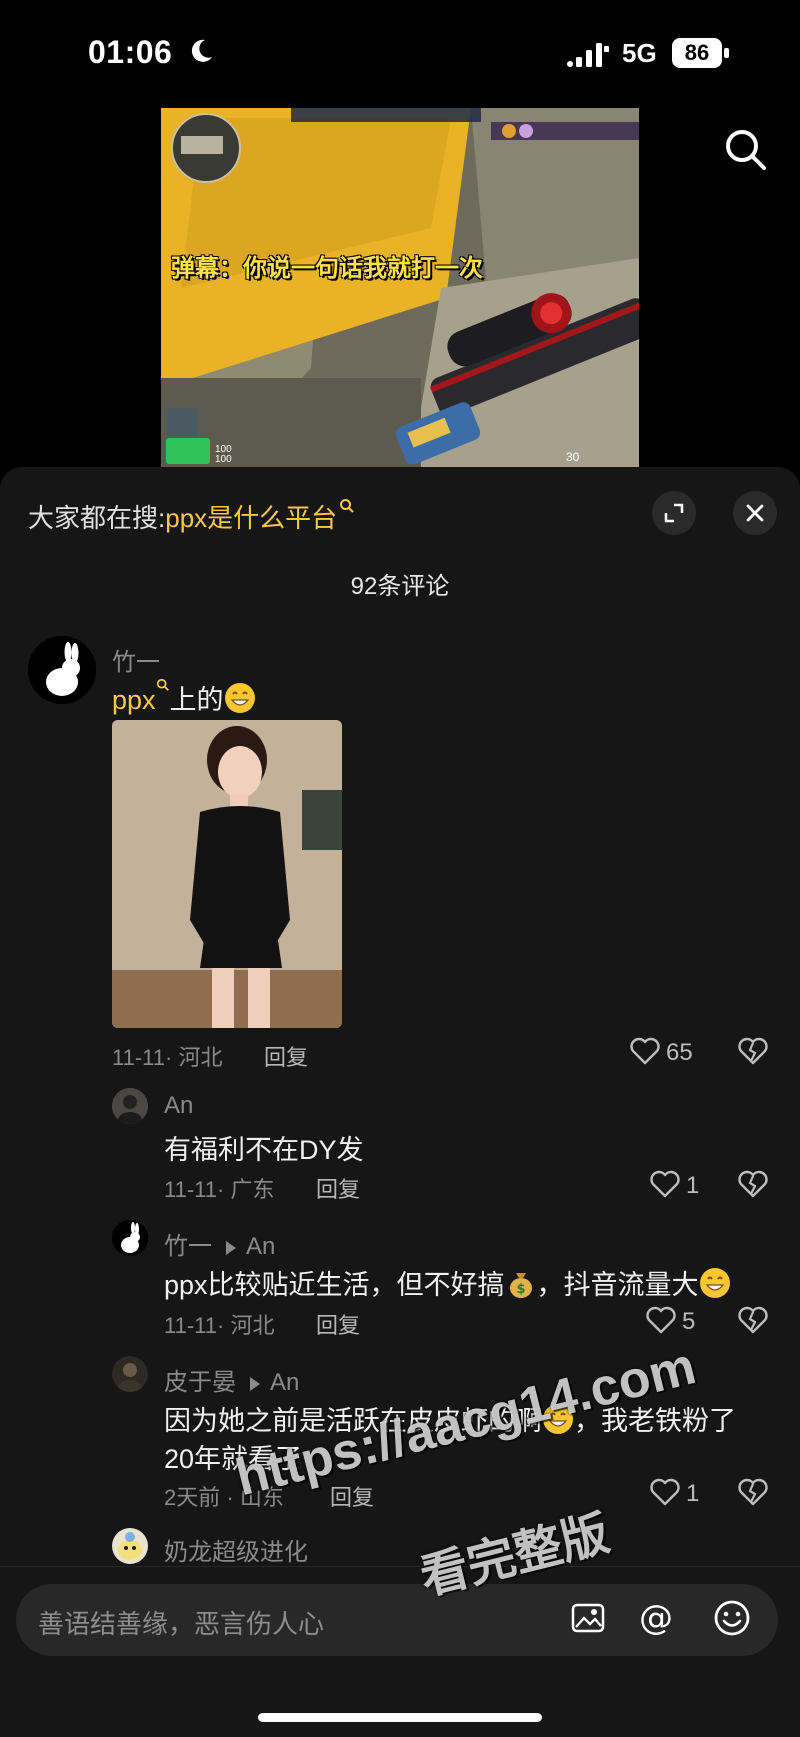  Describe the element at coordinates (236, 1549) in the screenshot. I see `reply-username: 奶龙超级进化` at that location.